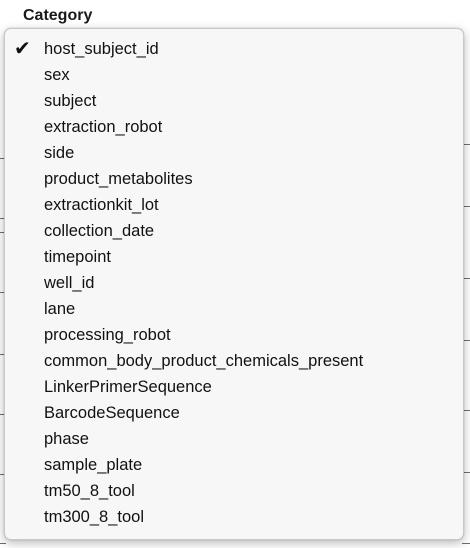 This screenshot has height=548, width=470. What do you see at coordinates (57, 75) in the screenshot?
I see `menu-item-label: sex` at bounding box center [57, 75].